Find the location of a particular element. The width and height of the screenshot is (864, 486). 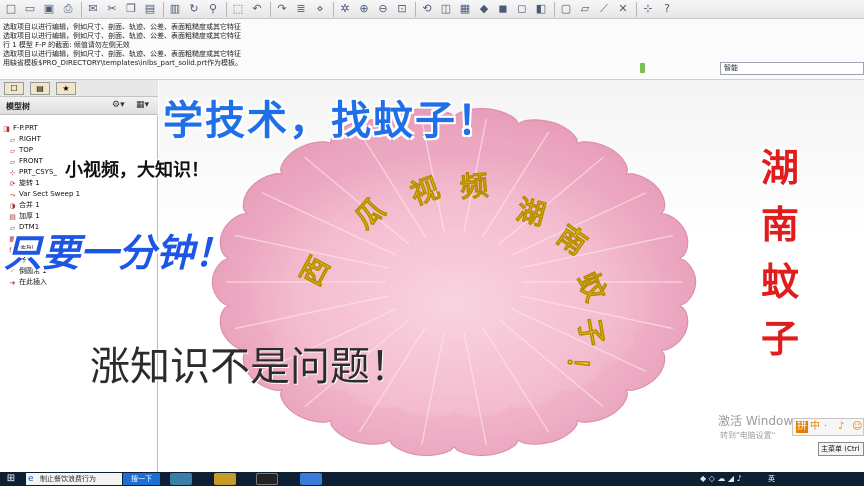

main-menu-button: 主菜单 (Ctrl is located at coordinates (841, 449).